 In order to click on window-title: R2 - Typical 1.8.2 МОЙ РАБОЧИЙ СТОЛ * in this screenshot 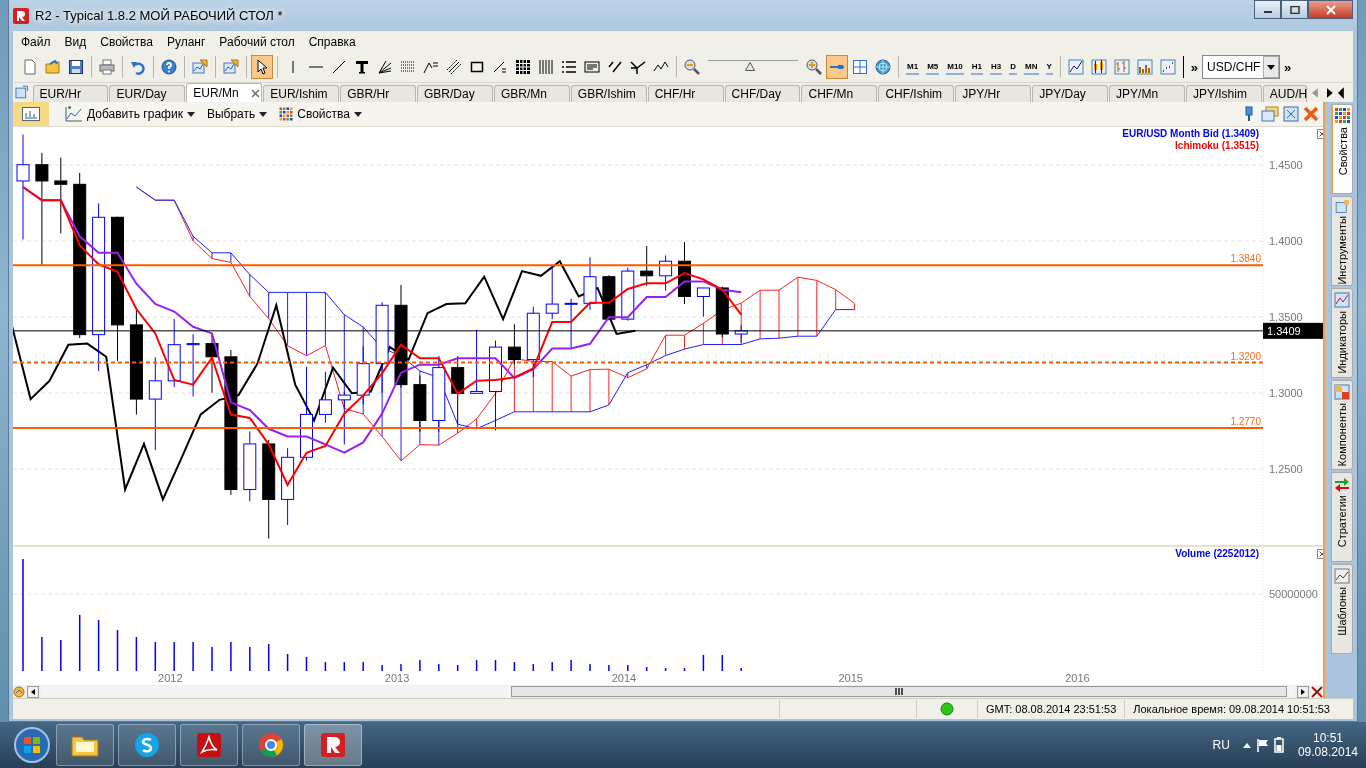, I will do `click(159, 15)`.